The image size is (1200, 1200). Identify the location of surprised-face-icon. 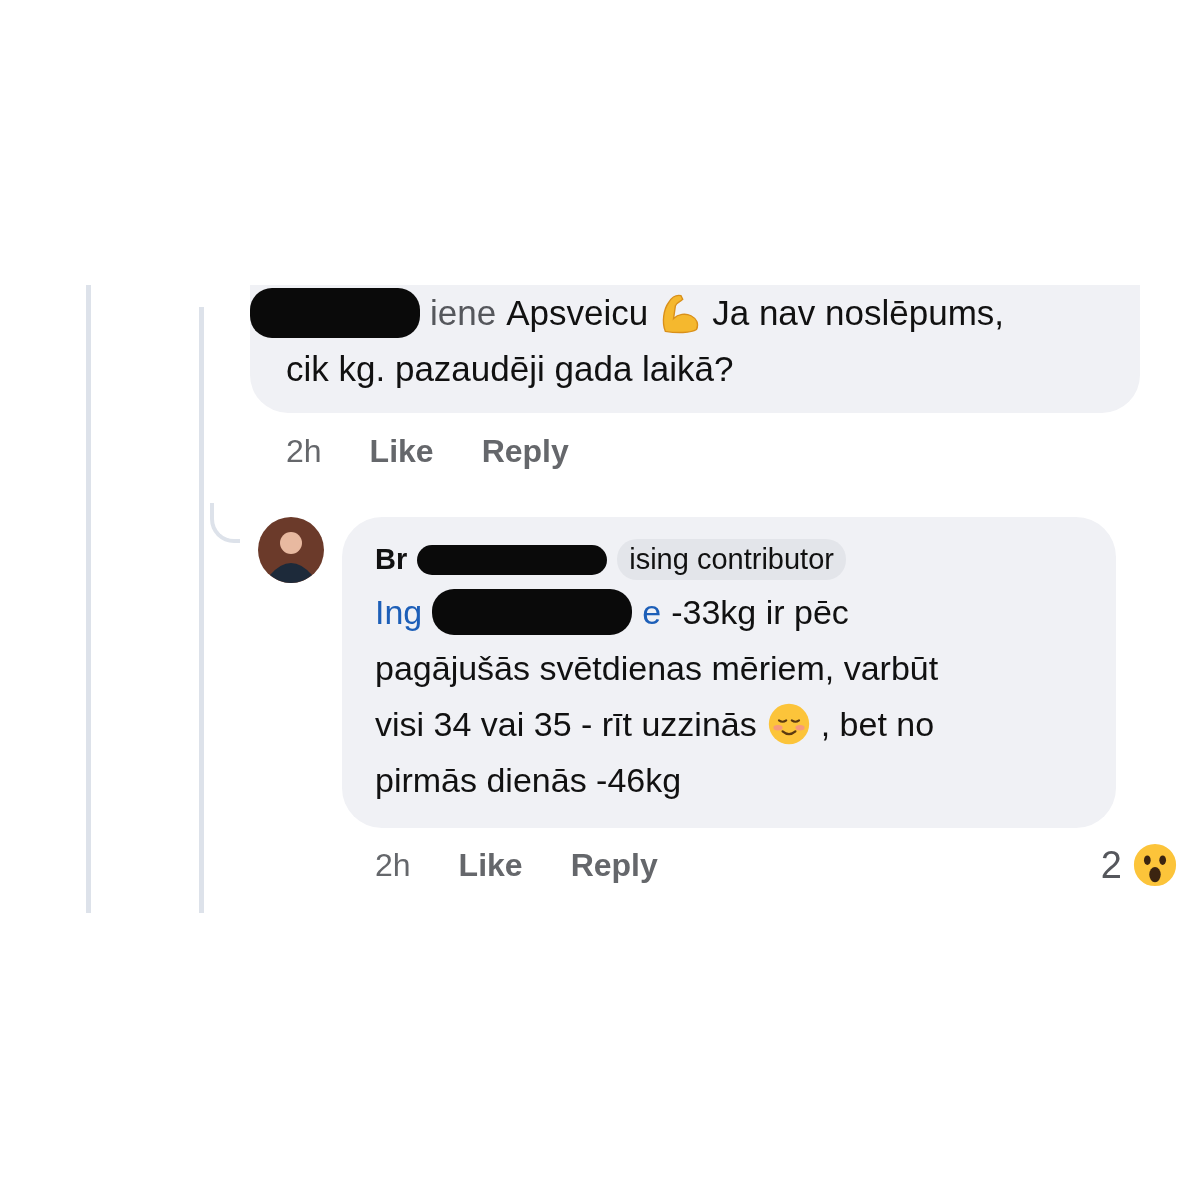
(1155, 865).